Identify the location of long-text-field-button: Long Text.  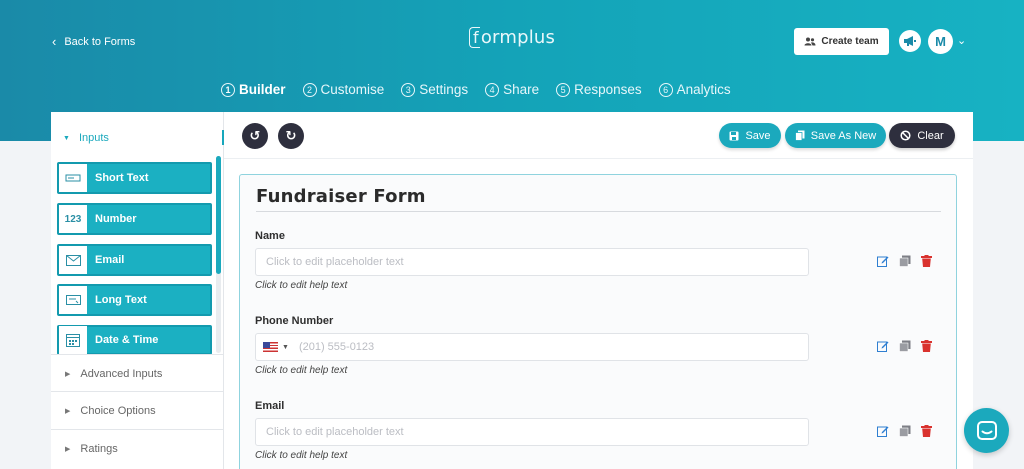
(134, 300).